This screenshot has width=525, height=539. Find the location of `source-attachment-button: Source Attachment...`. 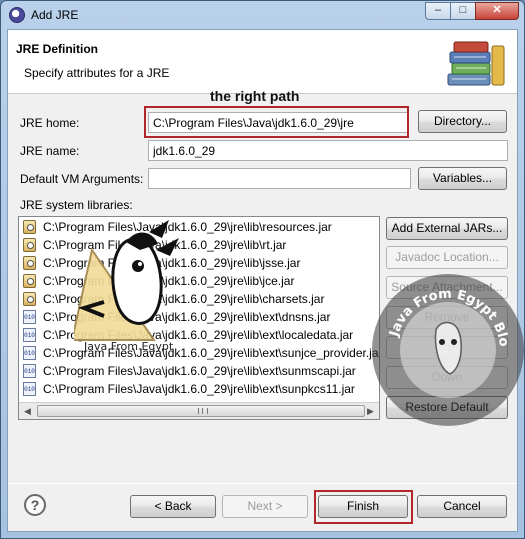

source-attachment-button: Source Attachment... is located at coordinates (447, 287).